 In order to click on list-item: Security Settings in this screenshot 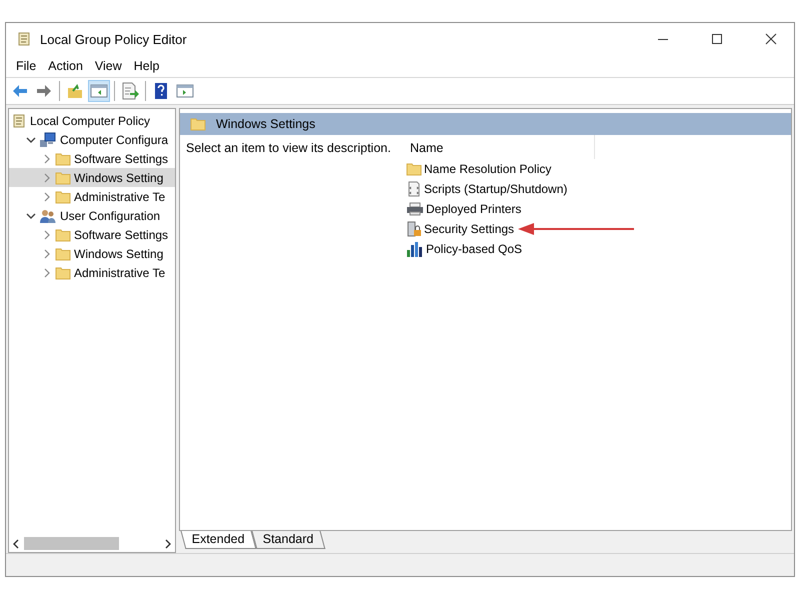, I will do `click(460, 229)`.